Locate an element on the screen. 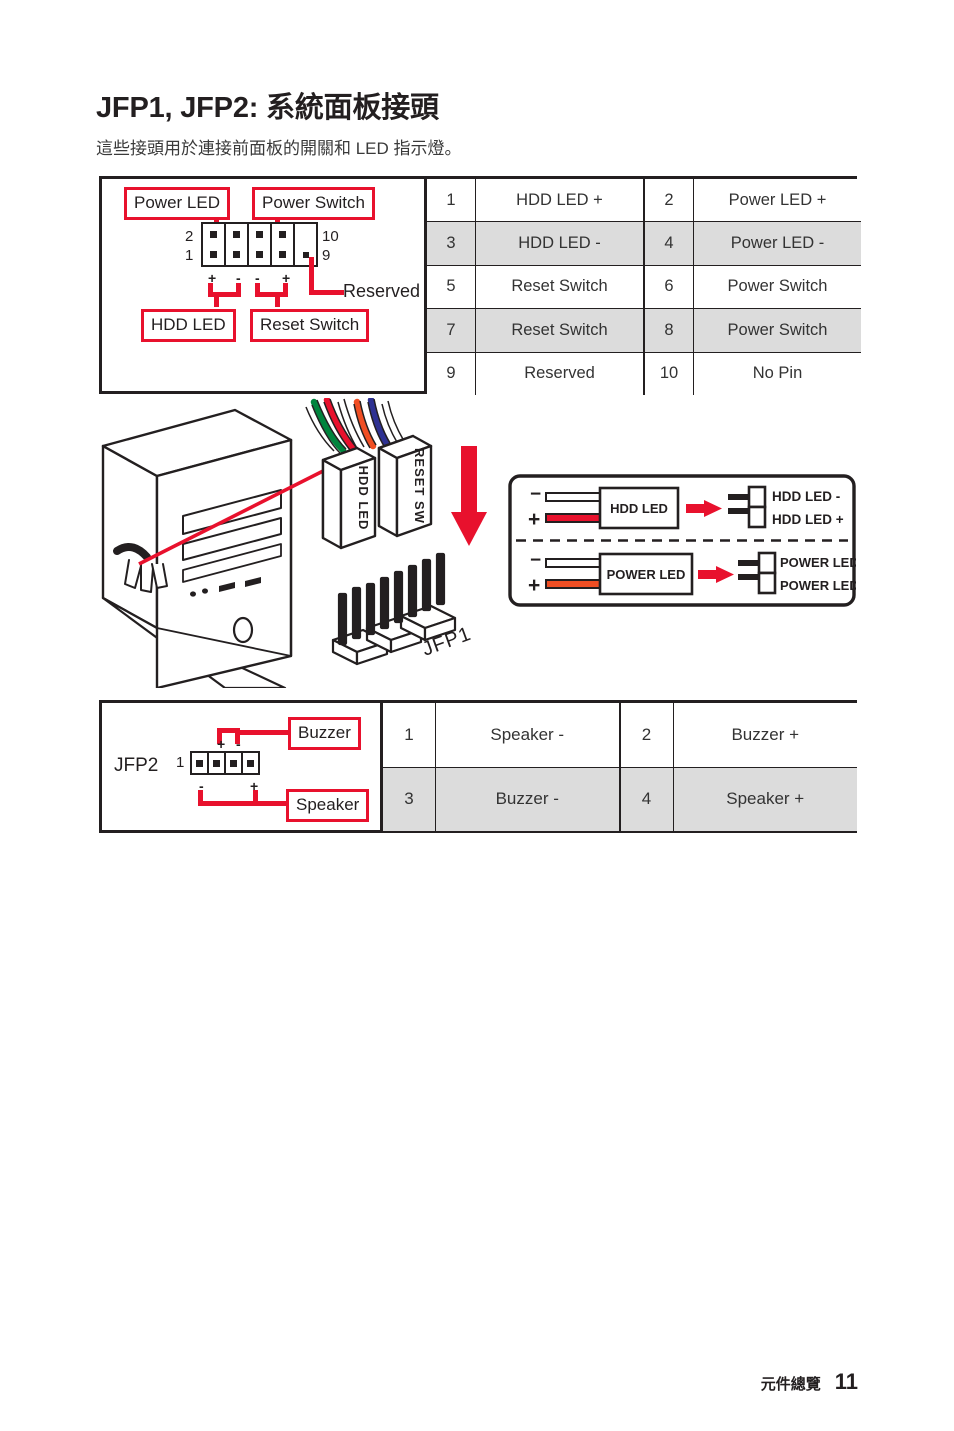  callout-power-switch: Power Switch is located at coordinates (313, 203).